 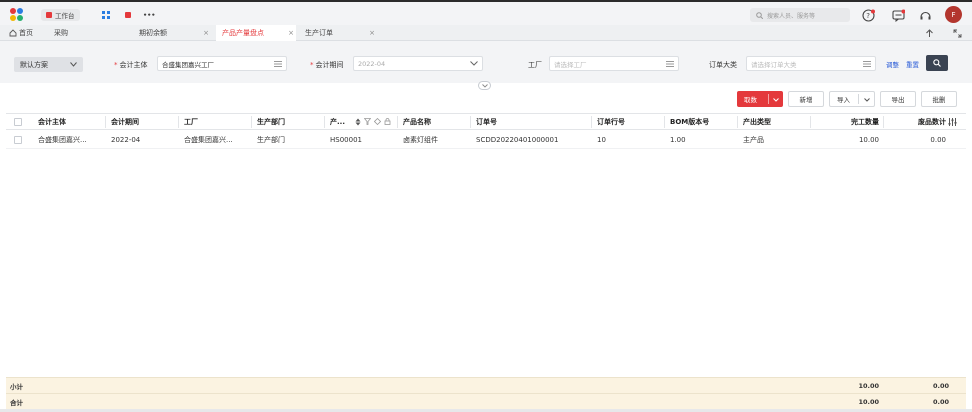 What do you see at coordinates (377, 121) in the screenshot?
I see `settings-icon` at bounding box center [377, 121].